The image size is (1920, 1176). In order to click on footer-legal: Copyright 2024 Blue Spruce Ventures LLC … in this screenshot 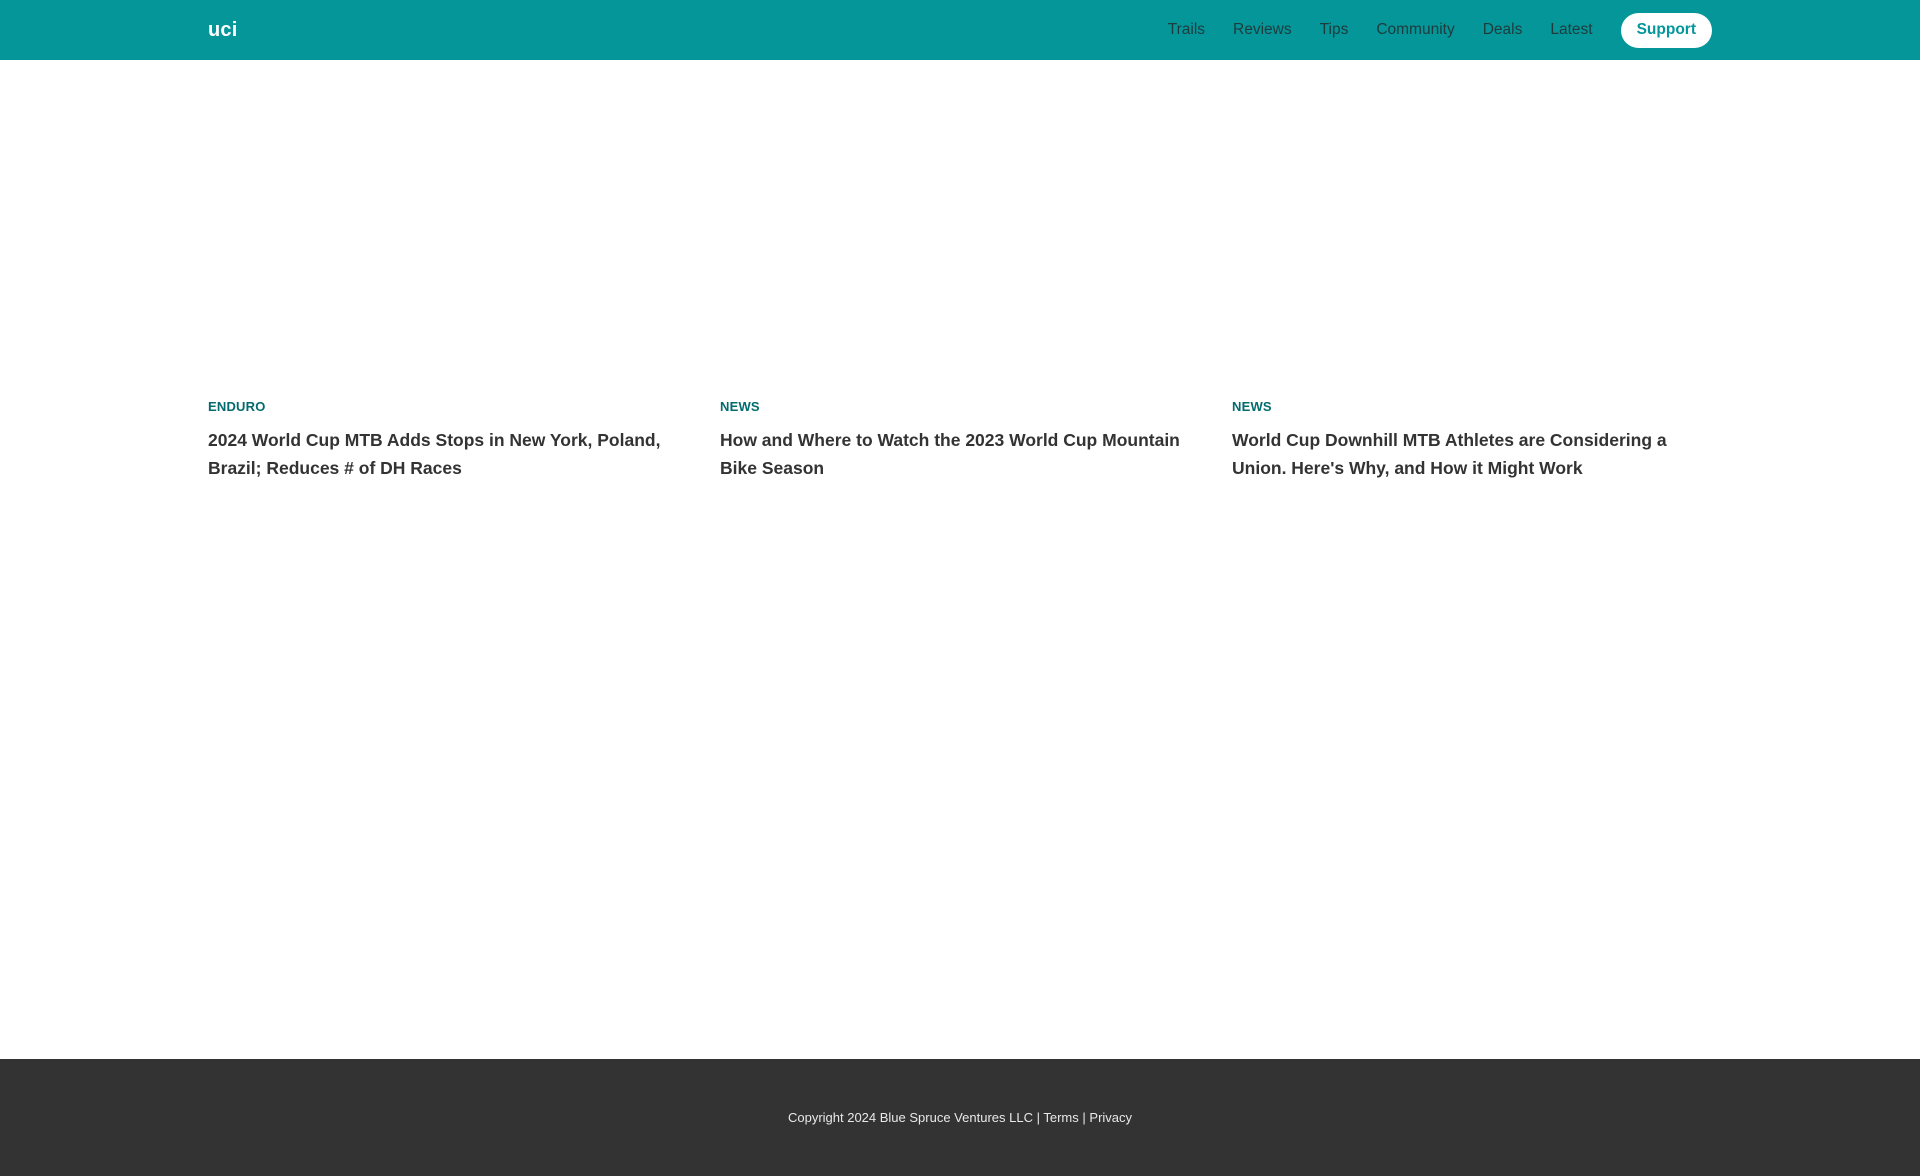, I will do `click(960, 1117)`.